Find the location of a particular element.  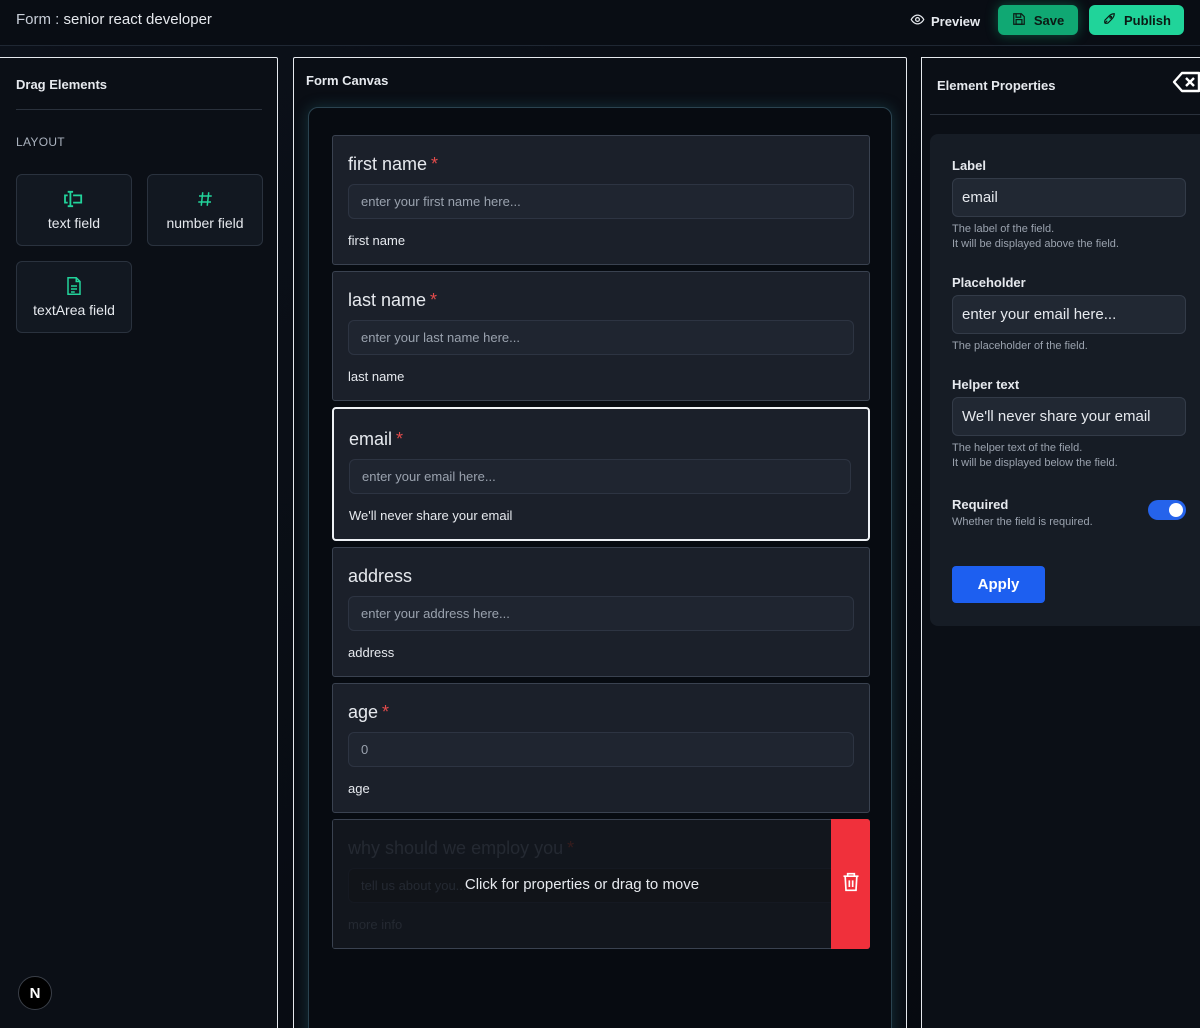

number-field-tool: number field is located at coordinates (205, 210).